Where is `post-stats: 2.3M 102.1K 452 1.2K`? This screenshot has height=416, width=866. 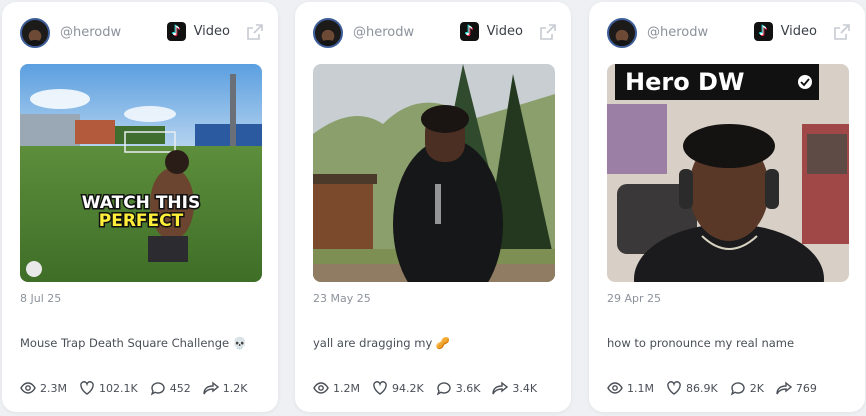
post-stats: 2.3M 102.1K 452 1.2K is located at coordinates (133, 388).